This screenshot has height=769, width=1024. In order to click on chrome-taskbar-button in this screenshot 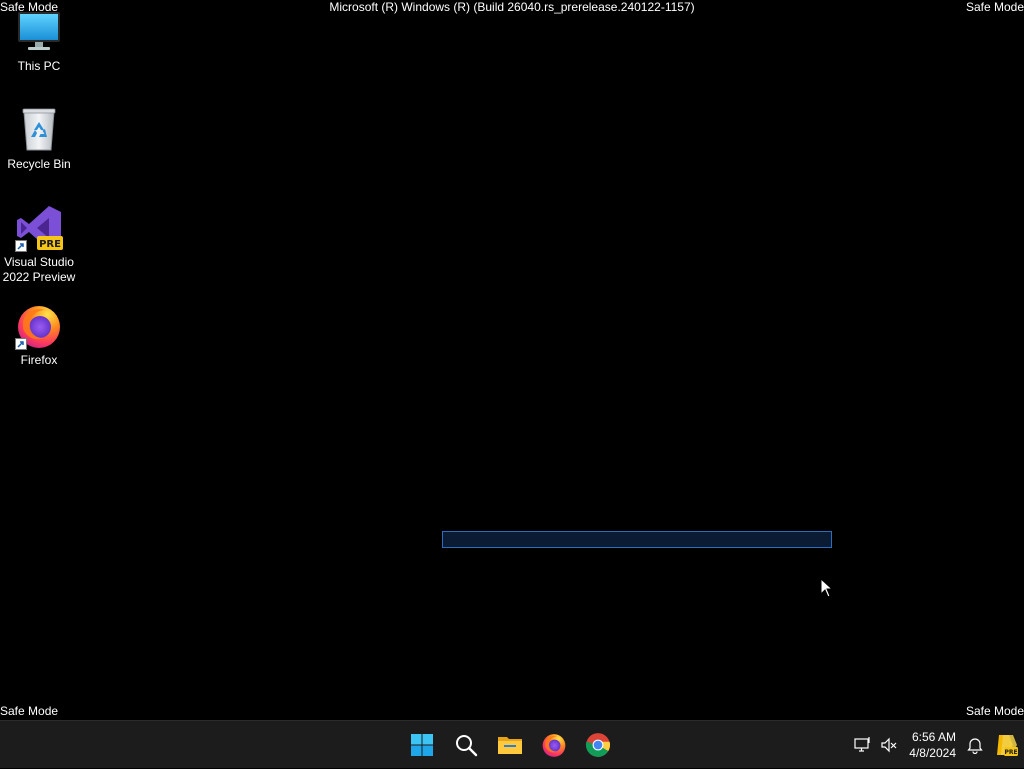, I will do `click(598, 745)`.